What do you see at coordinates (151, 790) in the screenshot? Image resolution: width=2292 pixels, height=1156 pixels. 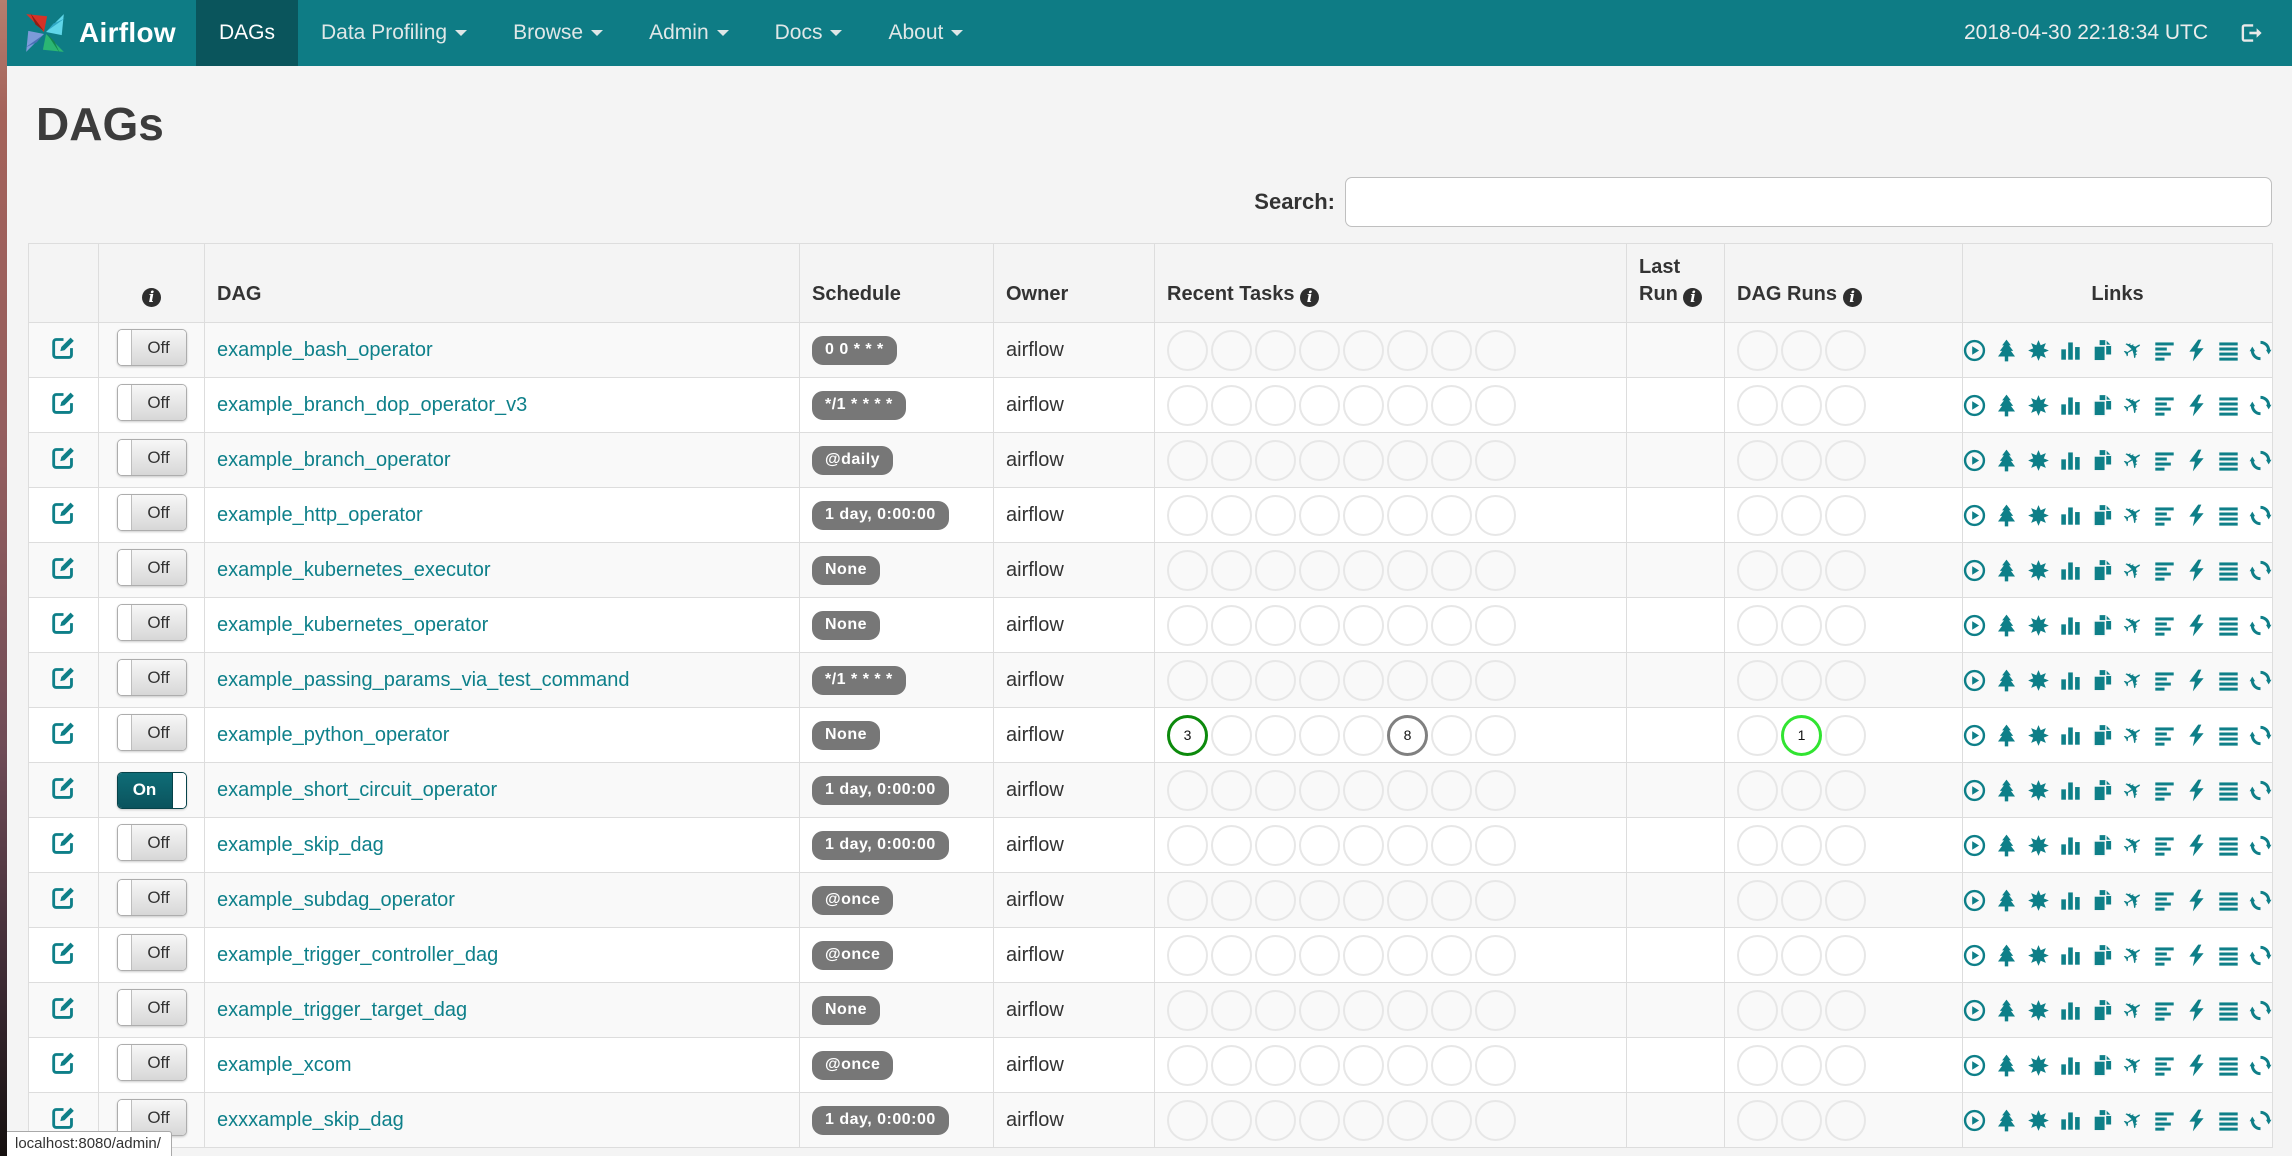 I see `dag-pause-toggle: On` at bounding box center [151, 790].